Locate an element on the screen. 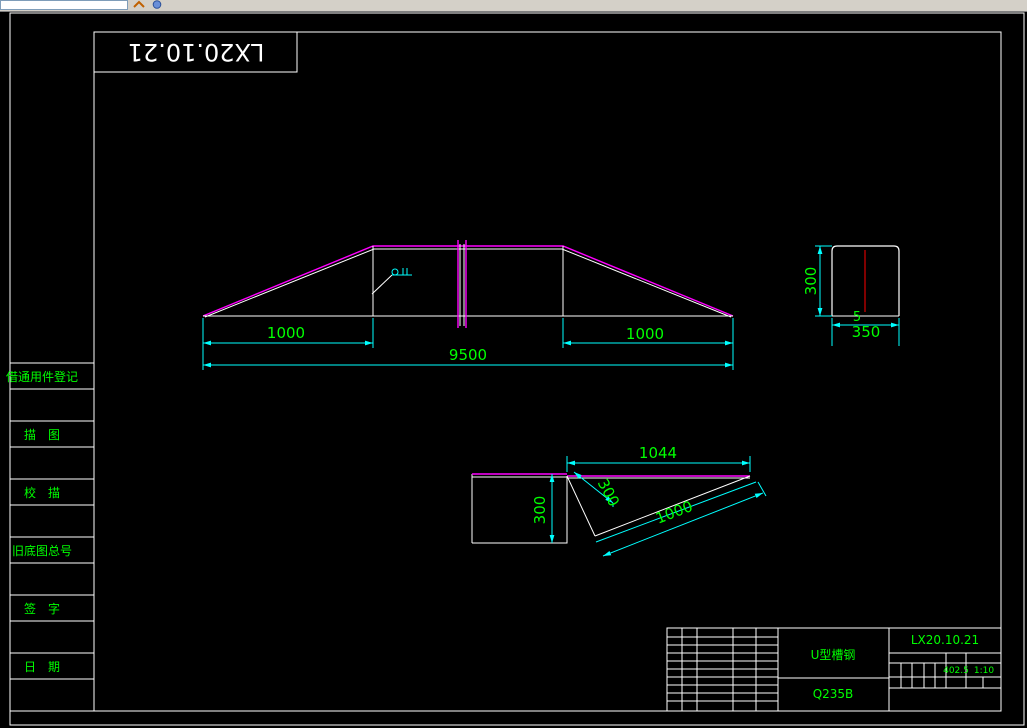 The width and height of the screenshot is (1027, 728). title-block: U型槽钢 Q235B LX20.10.21 402.5 1:10 is located at coordinates (834, 669).